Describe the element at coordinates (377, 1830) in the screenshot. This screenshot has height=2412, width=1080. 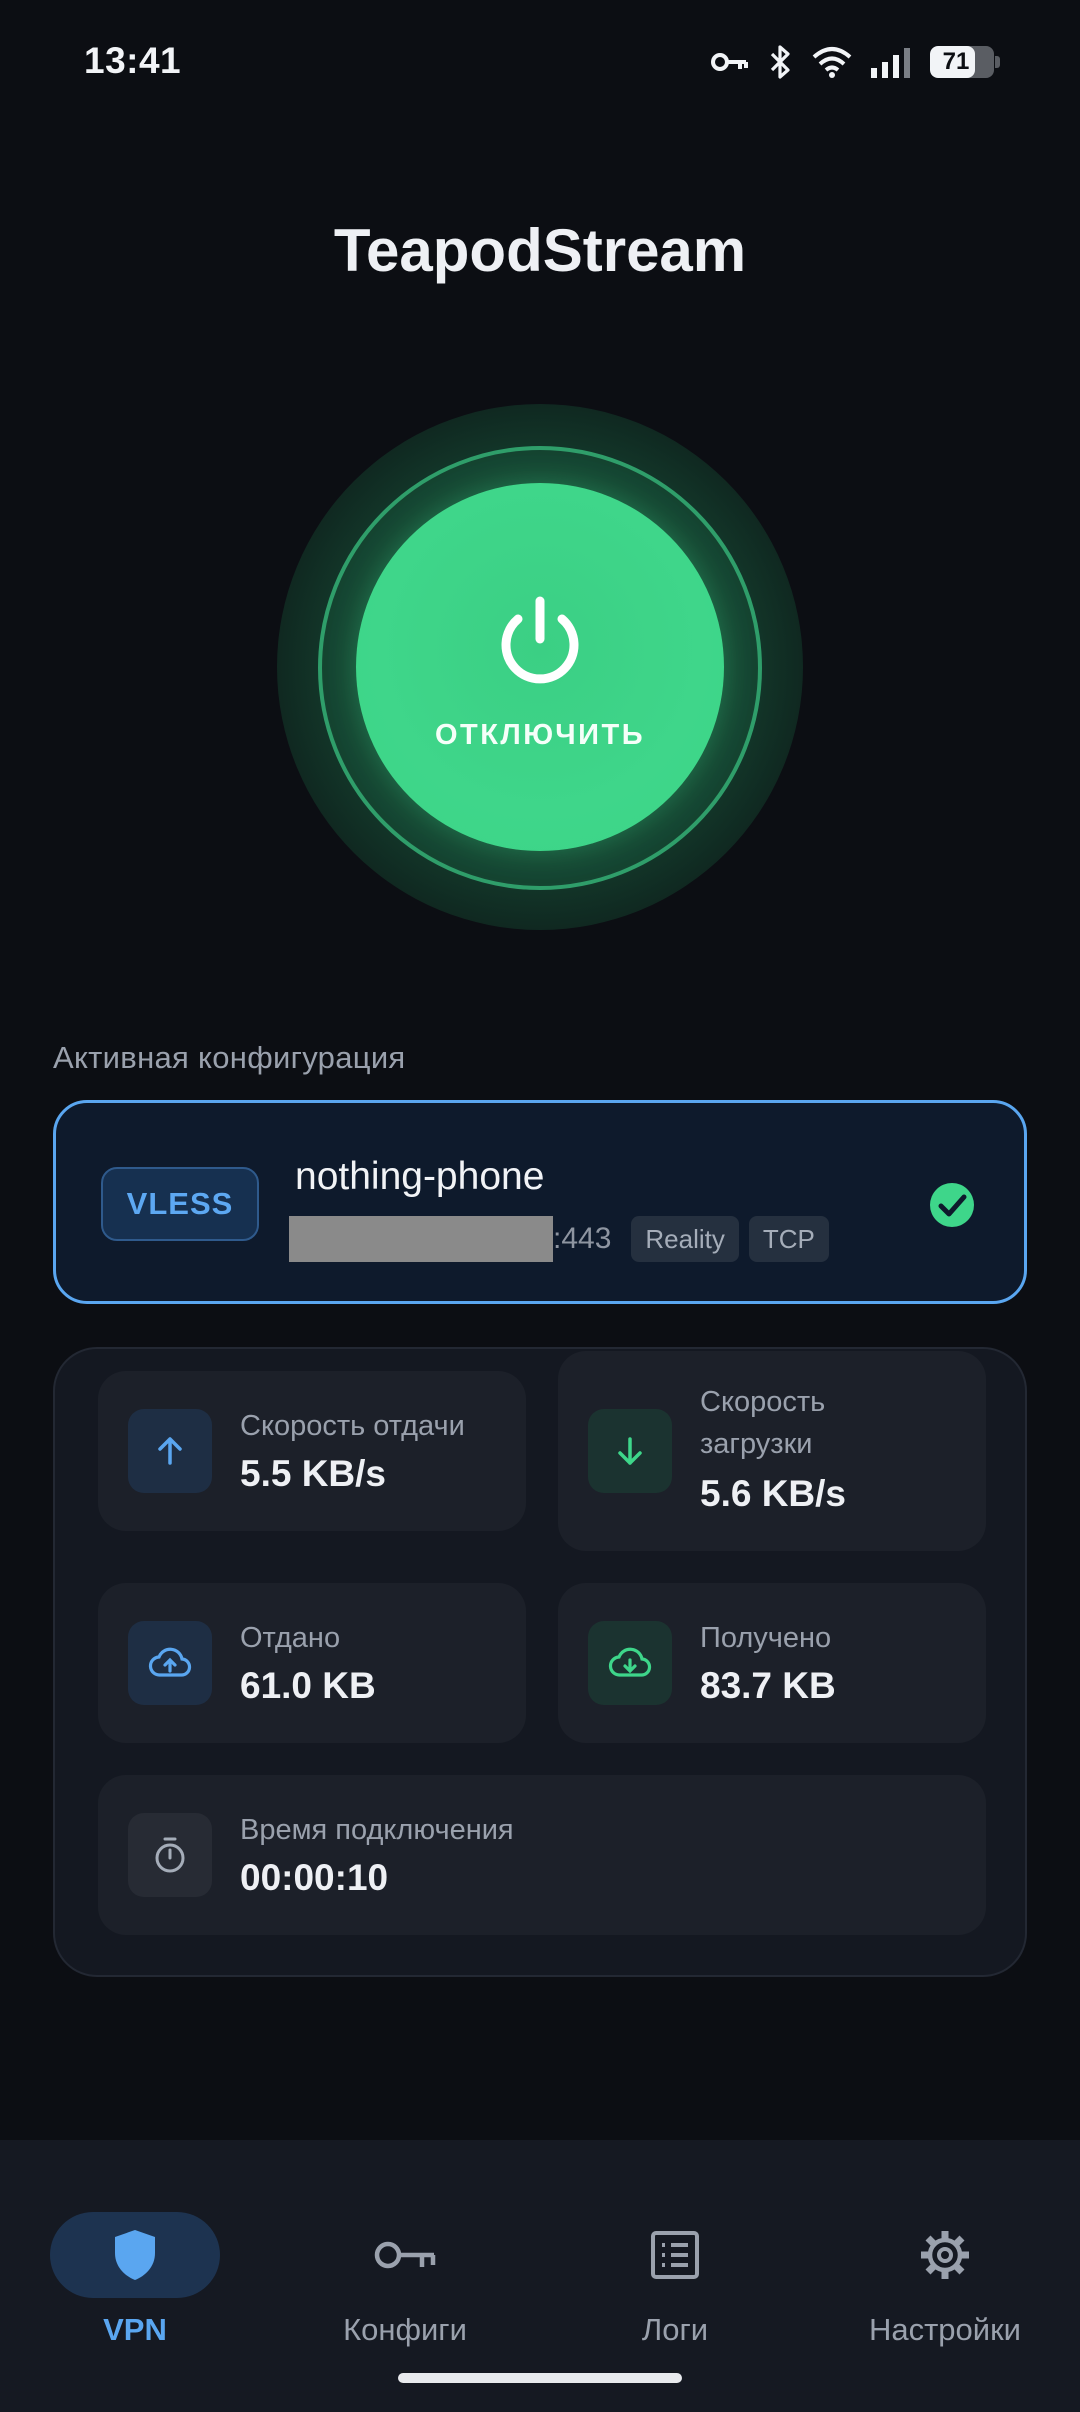
I see `connection-time-label: Время подключения` at that location.